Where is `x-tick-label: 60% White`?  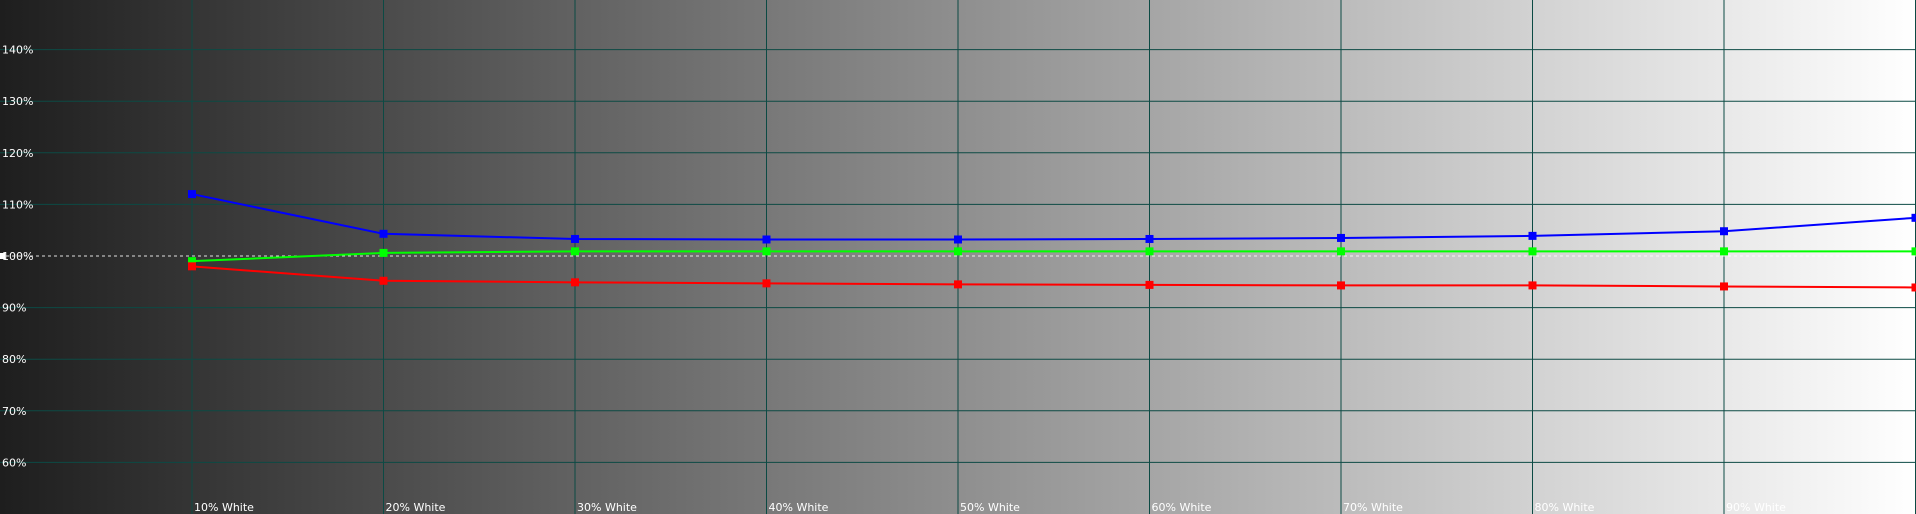
x-tick-label: 60% White is located at coordinates (1182, 507).